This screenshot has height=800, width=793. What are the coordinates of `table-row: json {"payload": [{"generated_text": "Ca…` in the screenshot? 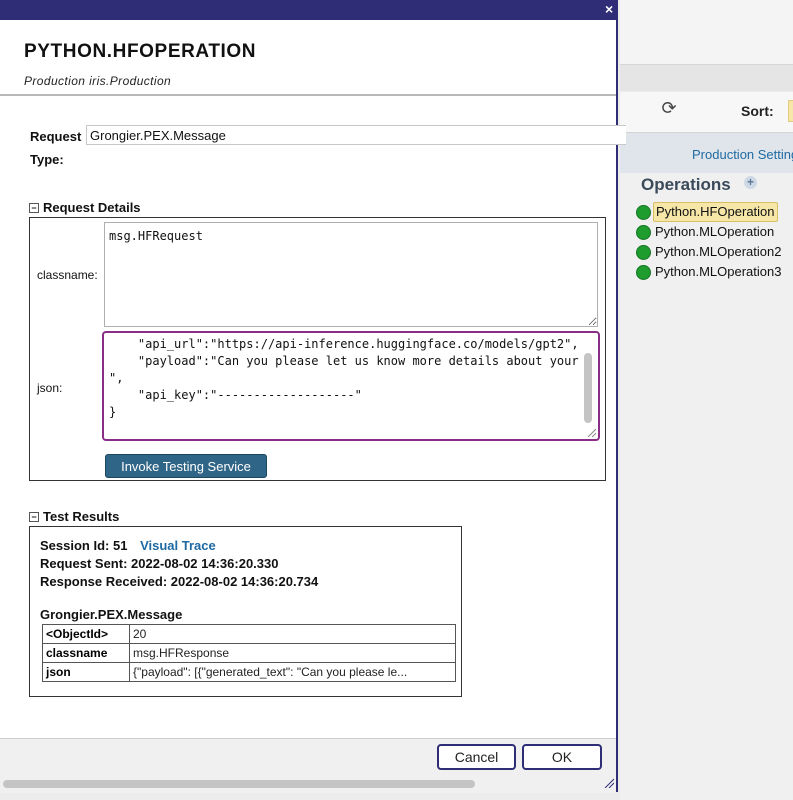 It's located at (249, 672).